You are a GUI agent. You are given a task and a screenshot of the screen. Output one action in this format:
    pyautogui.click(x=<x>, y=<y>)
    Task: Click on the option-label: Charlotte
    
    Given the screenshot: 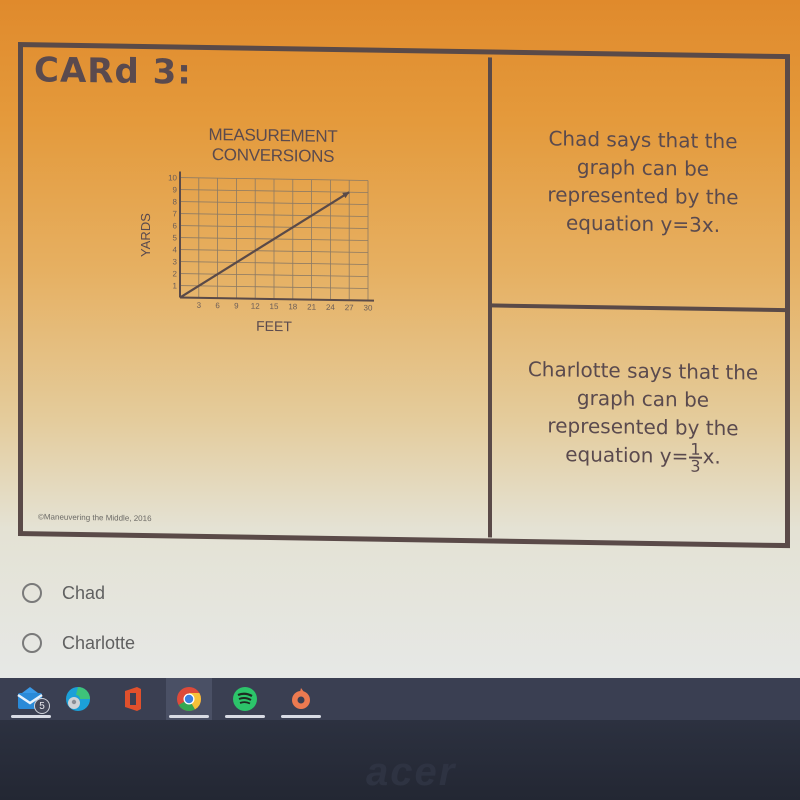 What is the action you would take?
    pyautogui.click(x=99, y=642)
    